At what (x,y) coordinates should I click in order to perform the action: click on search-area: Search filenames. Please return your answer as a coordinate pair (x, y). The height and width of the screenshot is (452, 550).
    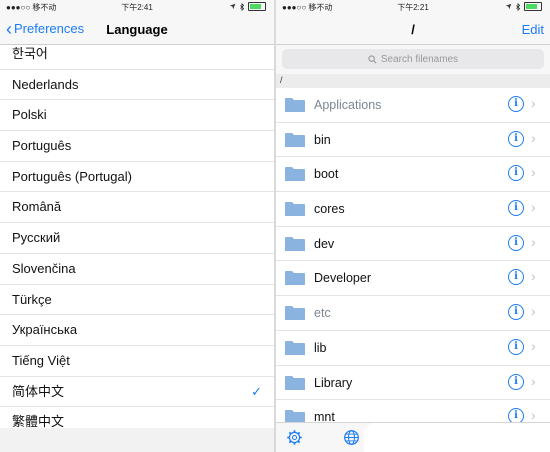
    Looking at the image, I should click on (413, 59).